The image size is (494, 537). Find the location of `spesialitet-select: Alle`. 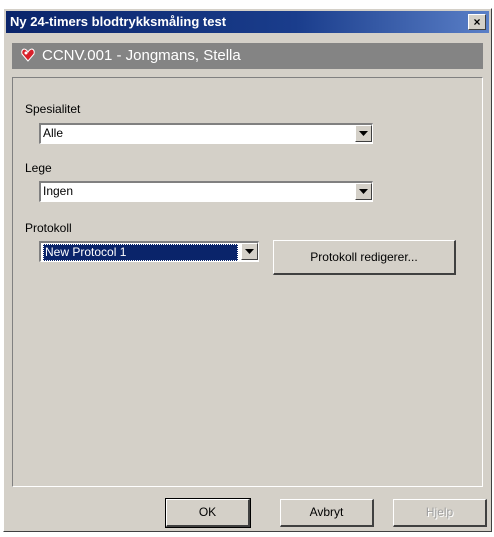

spesialitet-select: Alle is located at coordinates (206, 133).